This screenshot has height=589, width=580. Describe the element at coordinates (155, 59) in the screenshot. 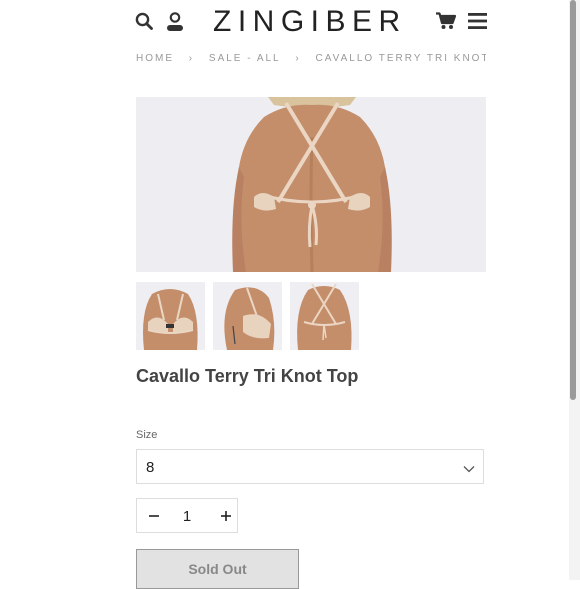

I see `breadcrumb-home: HOME` at that location.